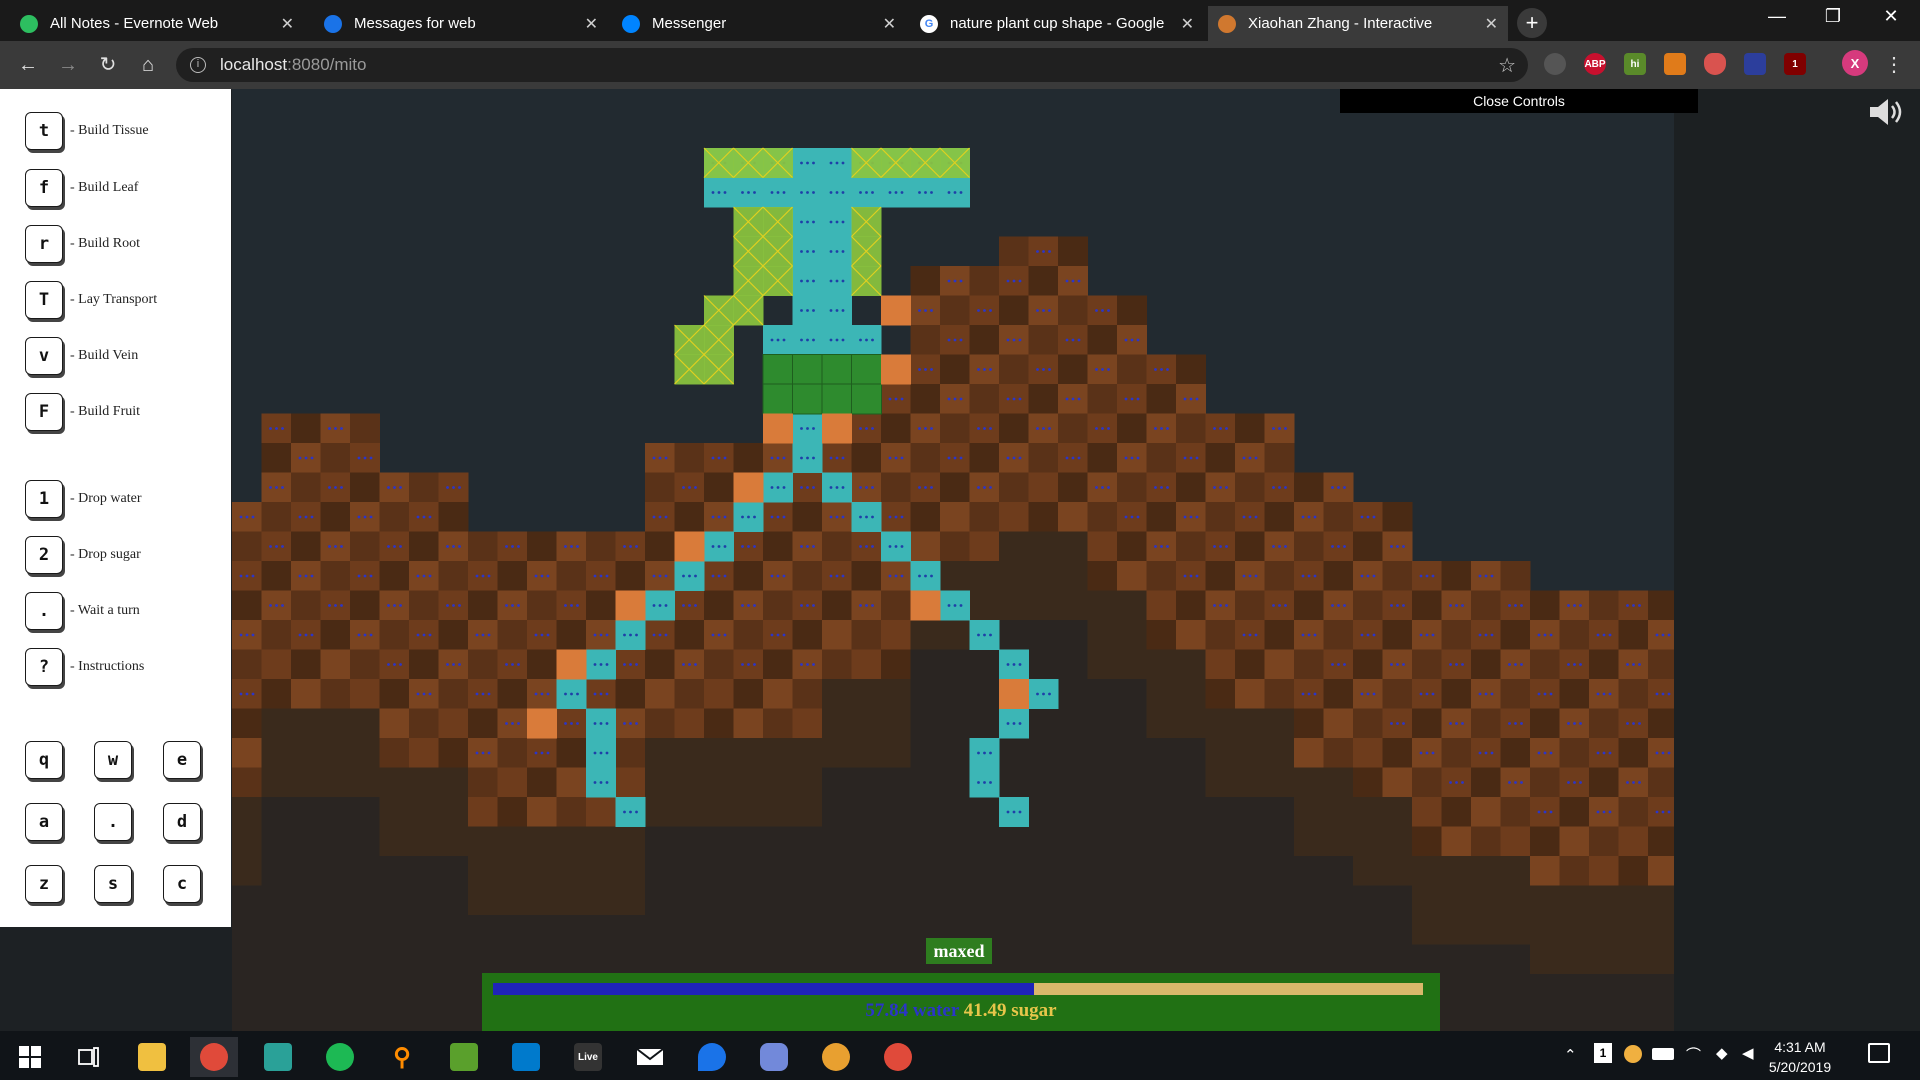 Image resolution: width=1920 pixels, height=1080 pixels. What do you see at coordinates (340, 1057) in the screenshot?
I see `spotify-icon` at bounding box center [340, 1057].